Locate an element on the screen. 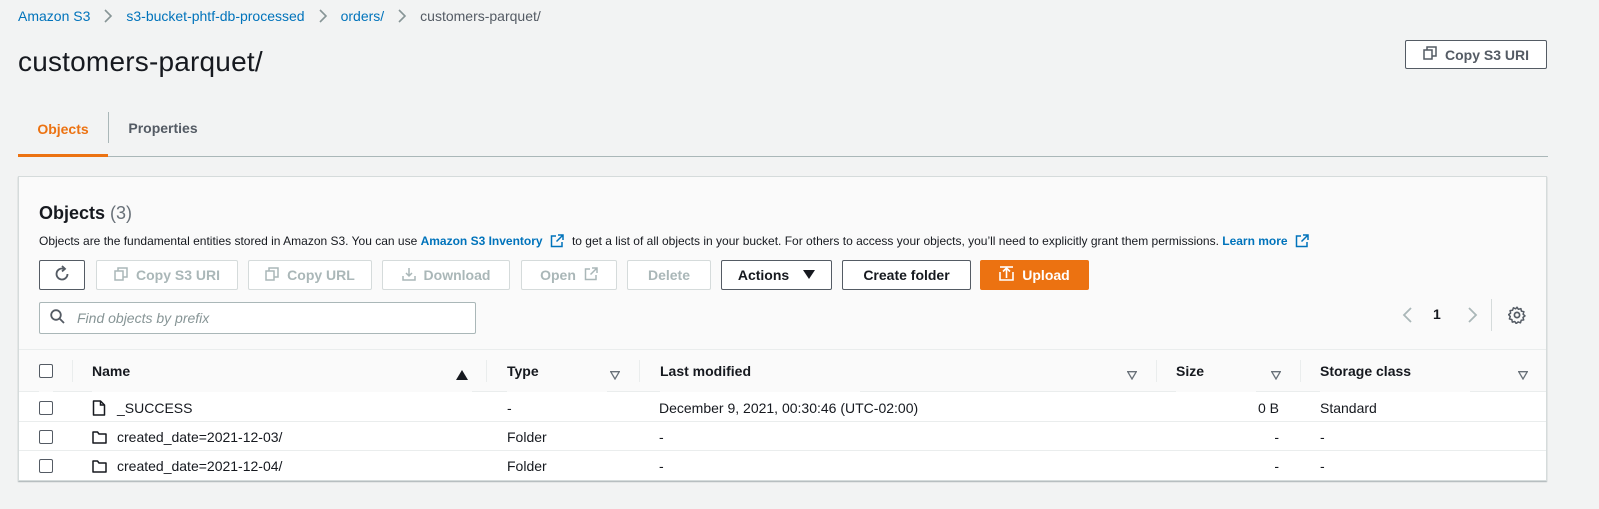 This screenshot has height=509, width=1599. delete-button: Delete is located at coordinates (669, 275).